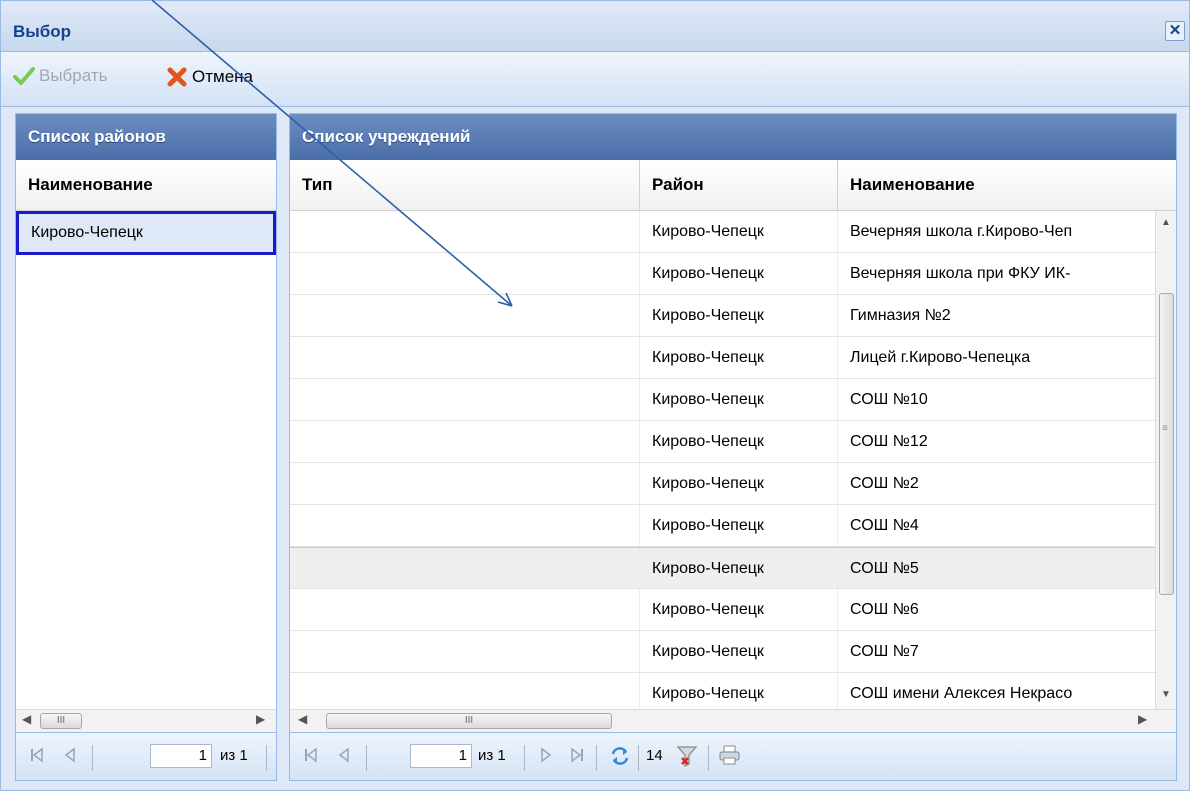 The width and height of the screenshot is (1190, 791). What do you see at coordinates (222, 76) in the screenshot?
I see `cancel-button-label: Отмена` at bounding box center [222, 76].